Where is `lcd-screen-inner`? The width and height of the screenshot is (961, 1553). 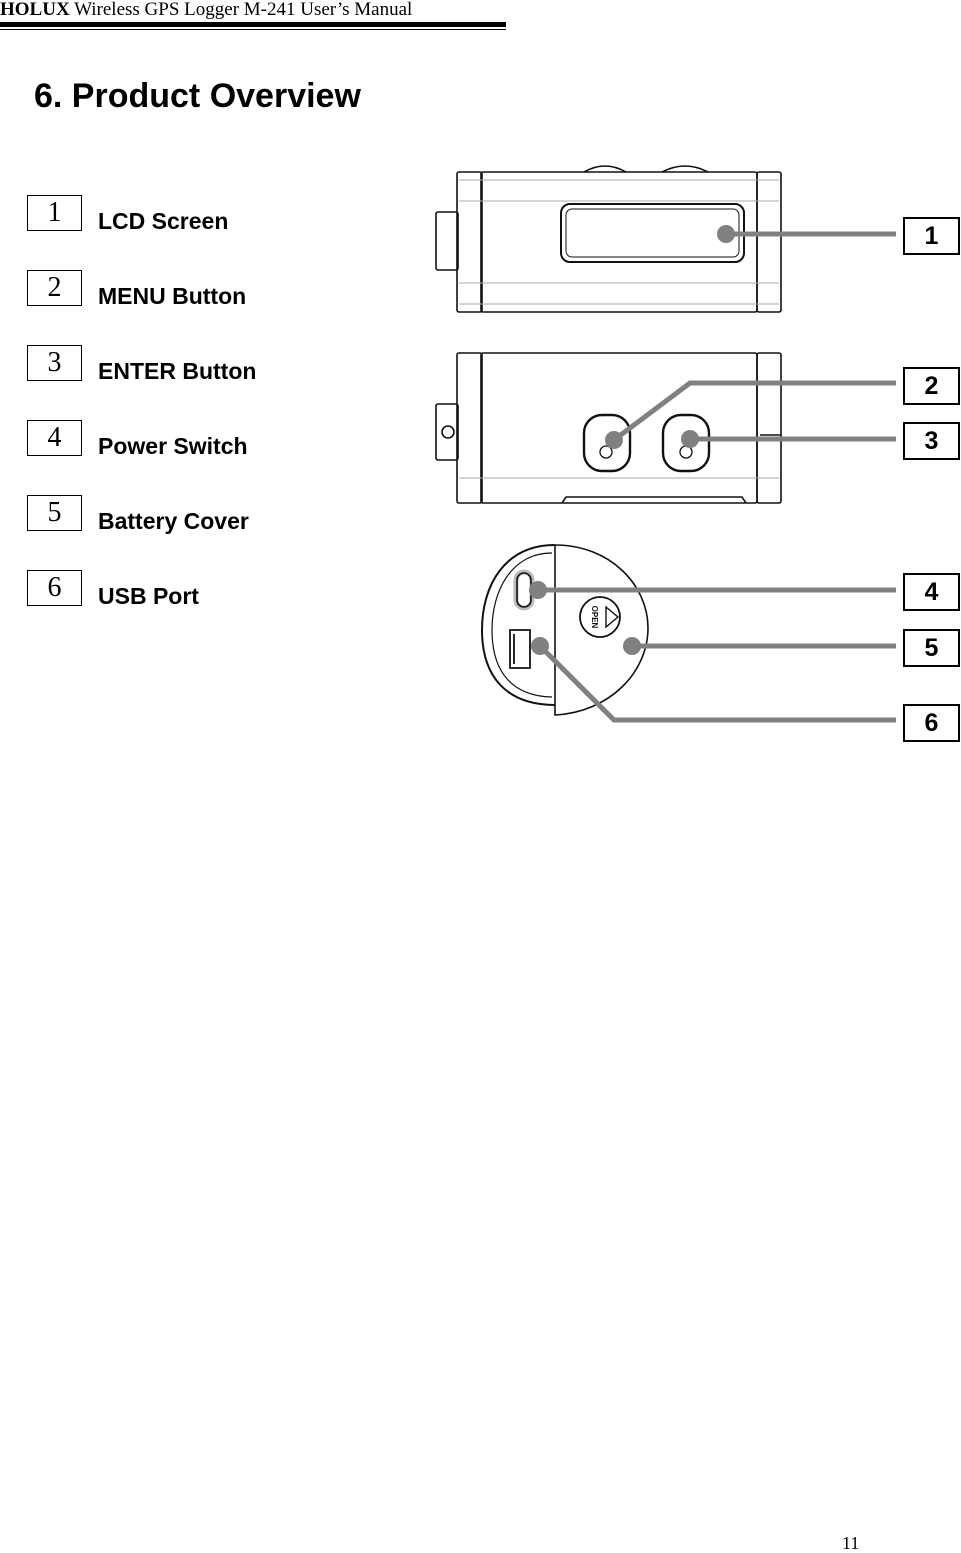 lcd-screen-inner is located at coordinates (652, 233).